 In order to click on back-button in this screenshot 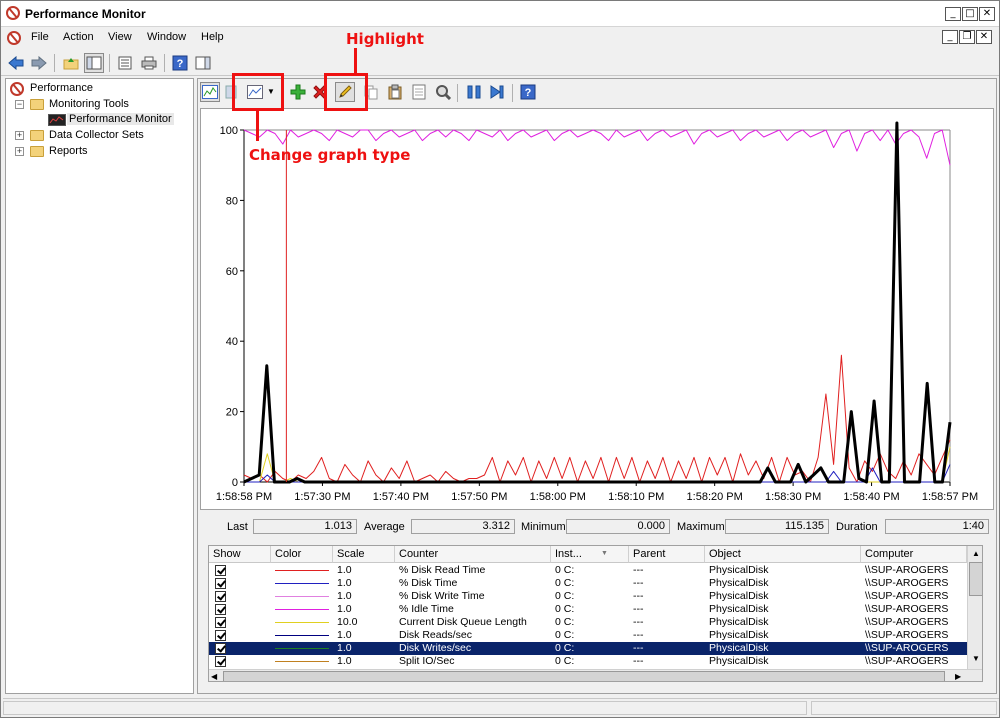, I will do `click(16, 63)`.